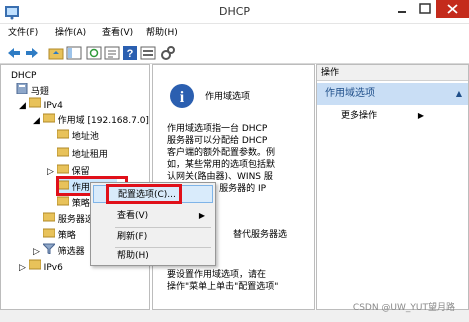  Describe the element at coordinates (53, 106) in the screenshot. I see `tree-item-label: IPv4` at that location.